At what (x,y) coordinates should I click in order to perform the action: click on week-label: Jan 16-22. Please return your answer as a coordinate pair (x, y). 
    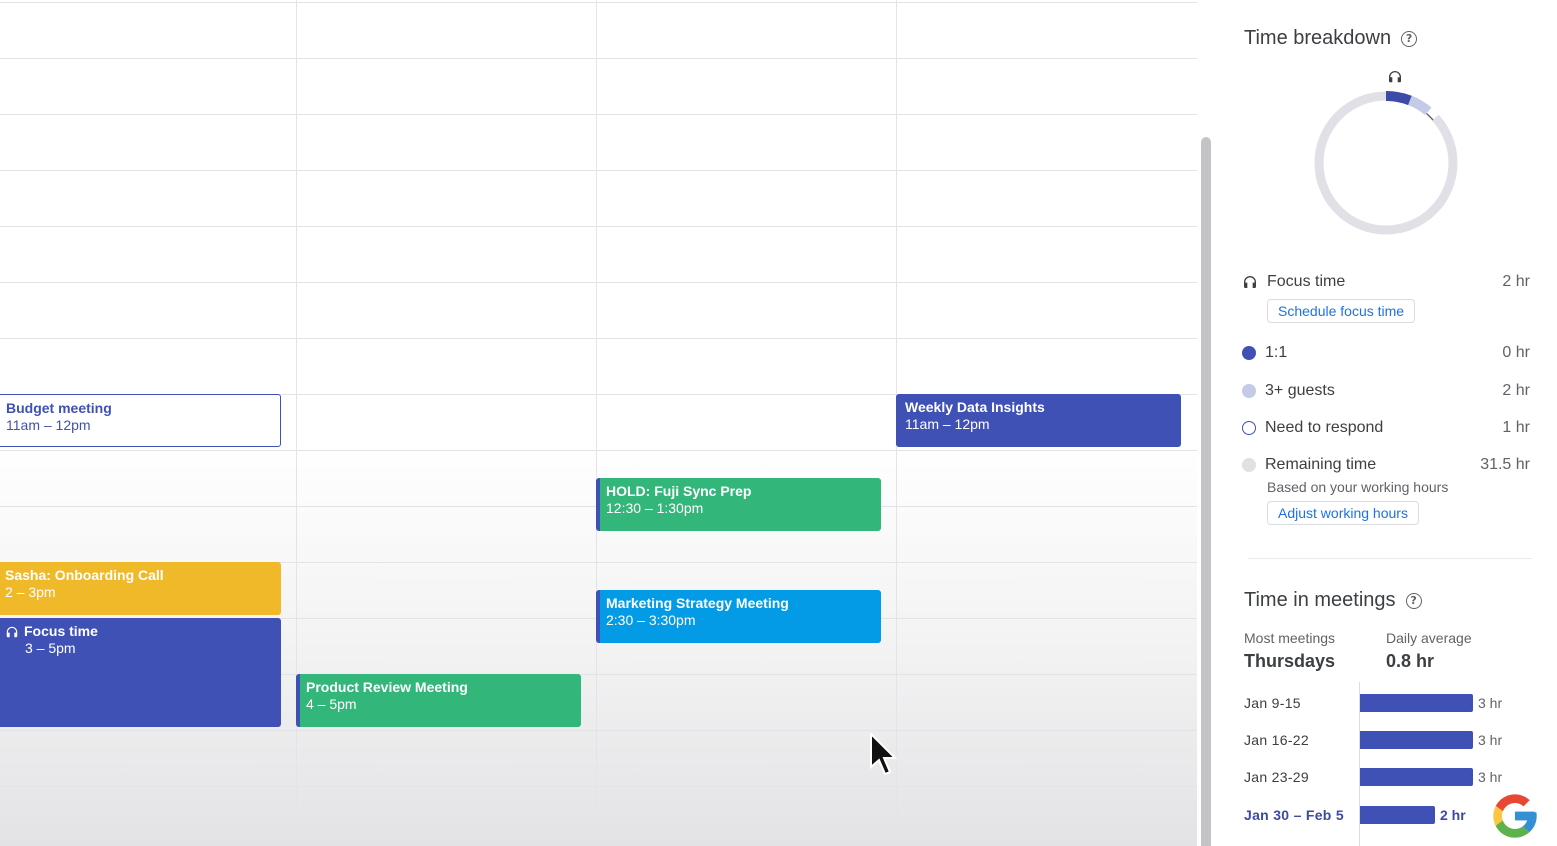
    Looking at the image, I should click on (1276, 740).